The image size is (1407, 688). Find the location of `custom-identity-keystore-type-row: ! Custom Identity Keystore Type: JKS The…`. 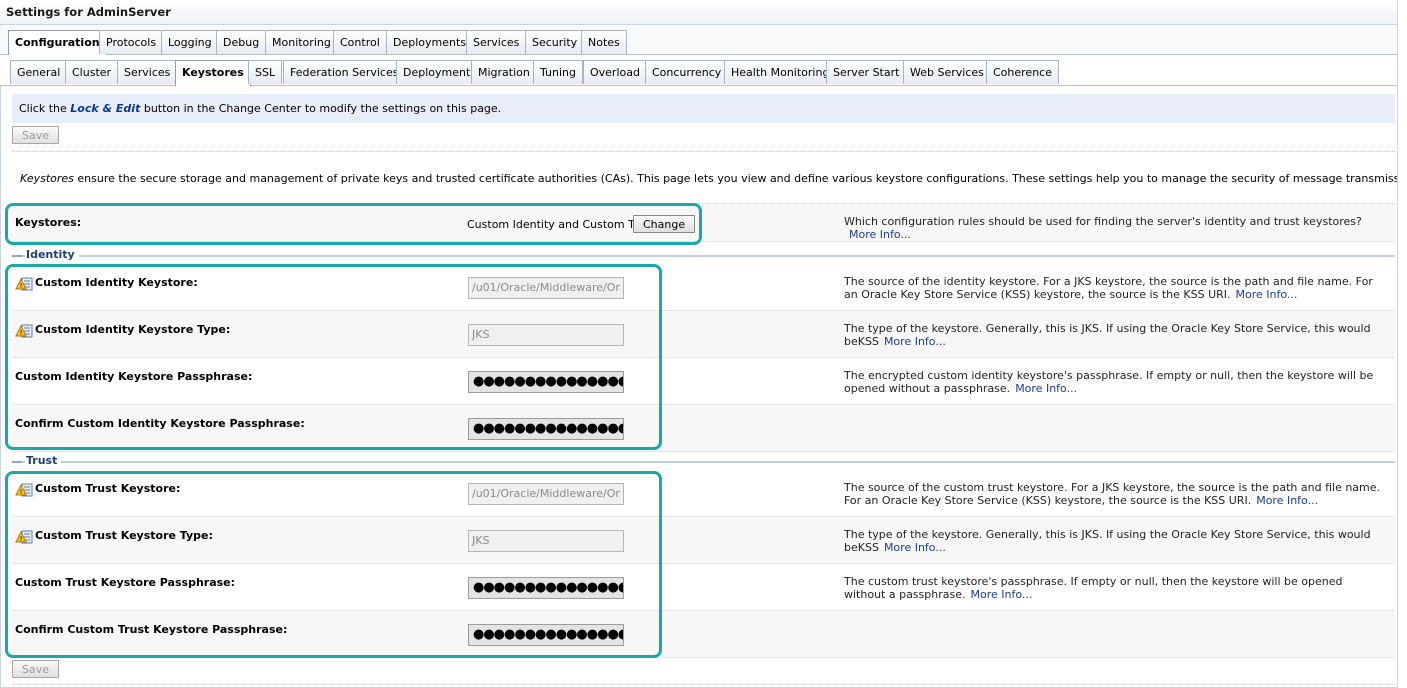

custom-identity-keystore-type-row: ! Custom Identity Keystore Type: JKS The… is located at coordinates (703, 334).